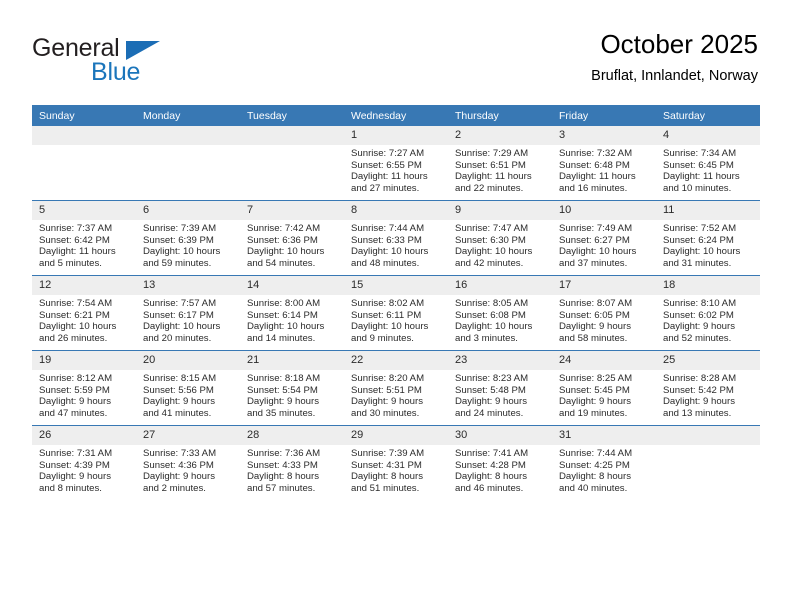 The width and height of the screenshot is (792, 612). What do you see at coordinates (76, 303) in the screenshot?
I see `sunrise-text: Sunrise: 7:54 AM` at bounding box center [76, 303].